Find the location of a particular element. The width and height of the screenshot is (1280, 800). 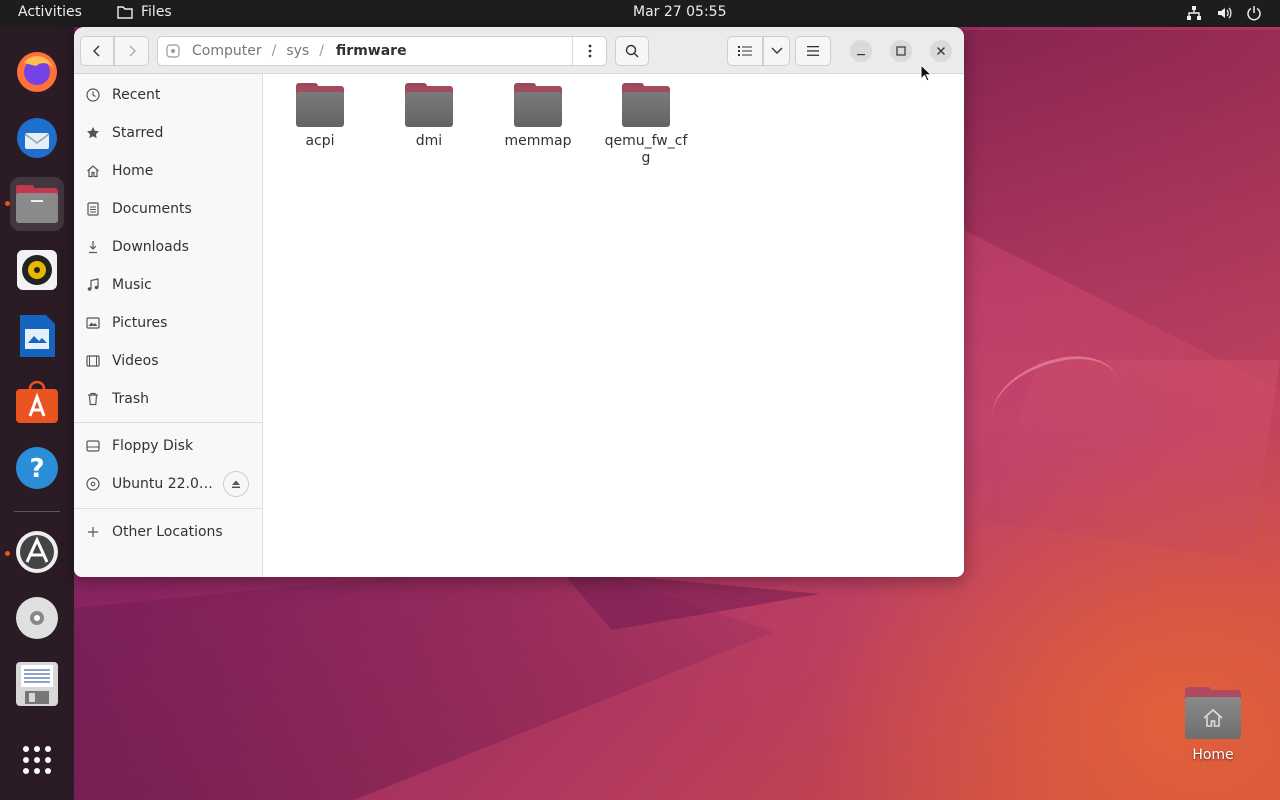

header-bar: Computer / sys / firmware is located at coordinates (519, 50).